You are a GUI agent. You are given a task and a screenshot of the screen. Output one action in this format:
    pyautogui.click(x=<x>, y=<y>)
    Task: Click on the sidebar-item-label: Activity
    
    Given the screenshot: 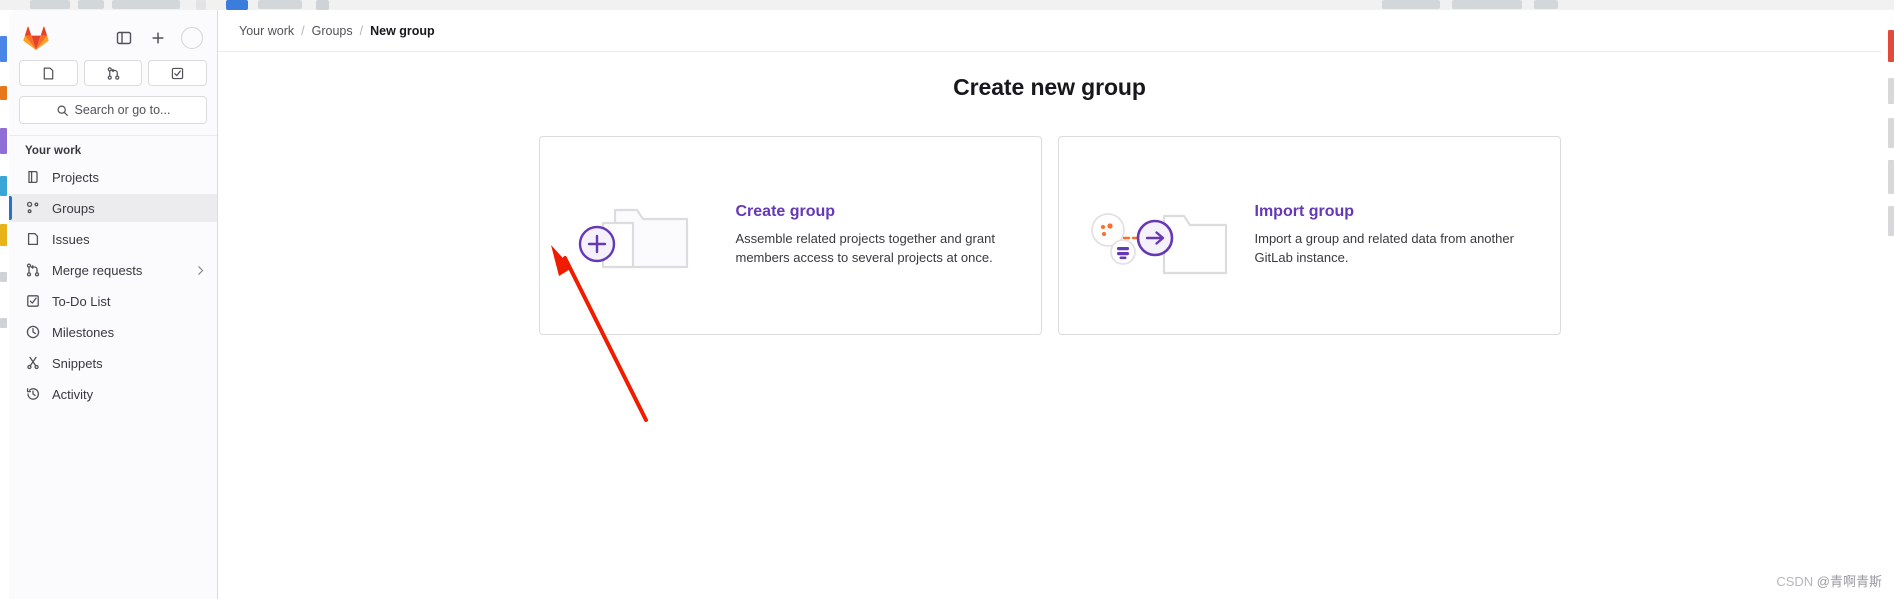 What is the action you would take?
    pyautogui.click(x=73, y=394)
    